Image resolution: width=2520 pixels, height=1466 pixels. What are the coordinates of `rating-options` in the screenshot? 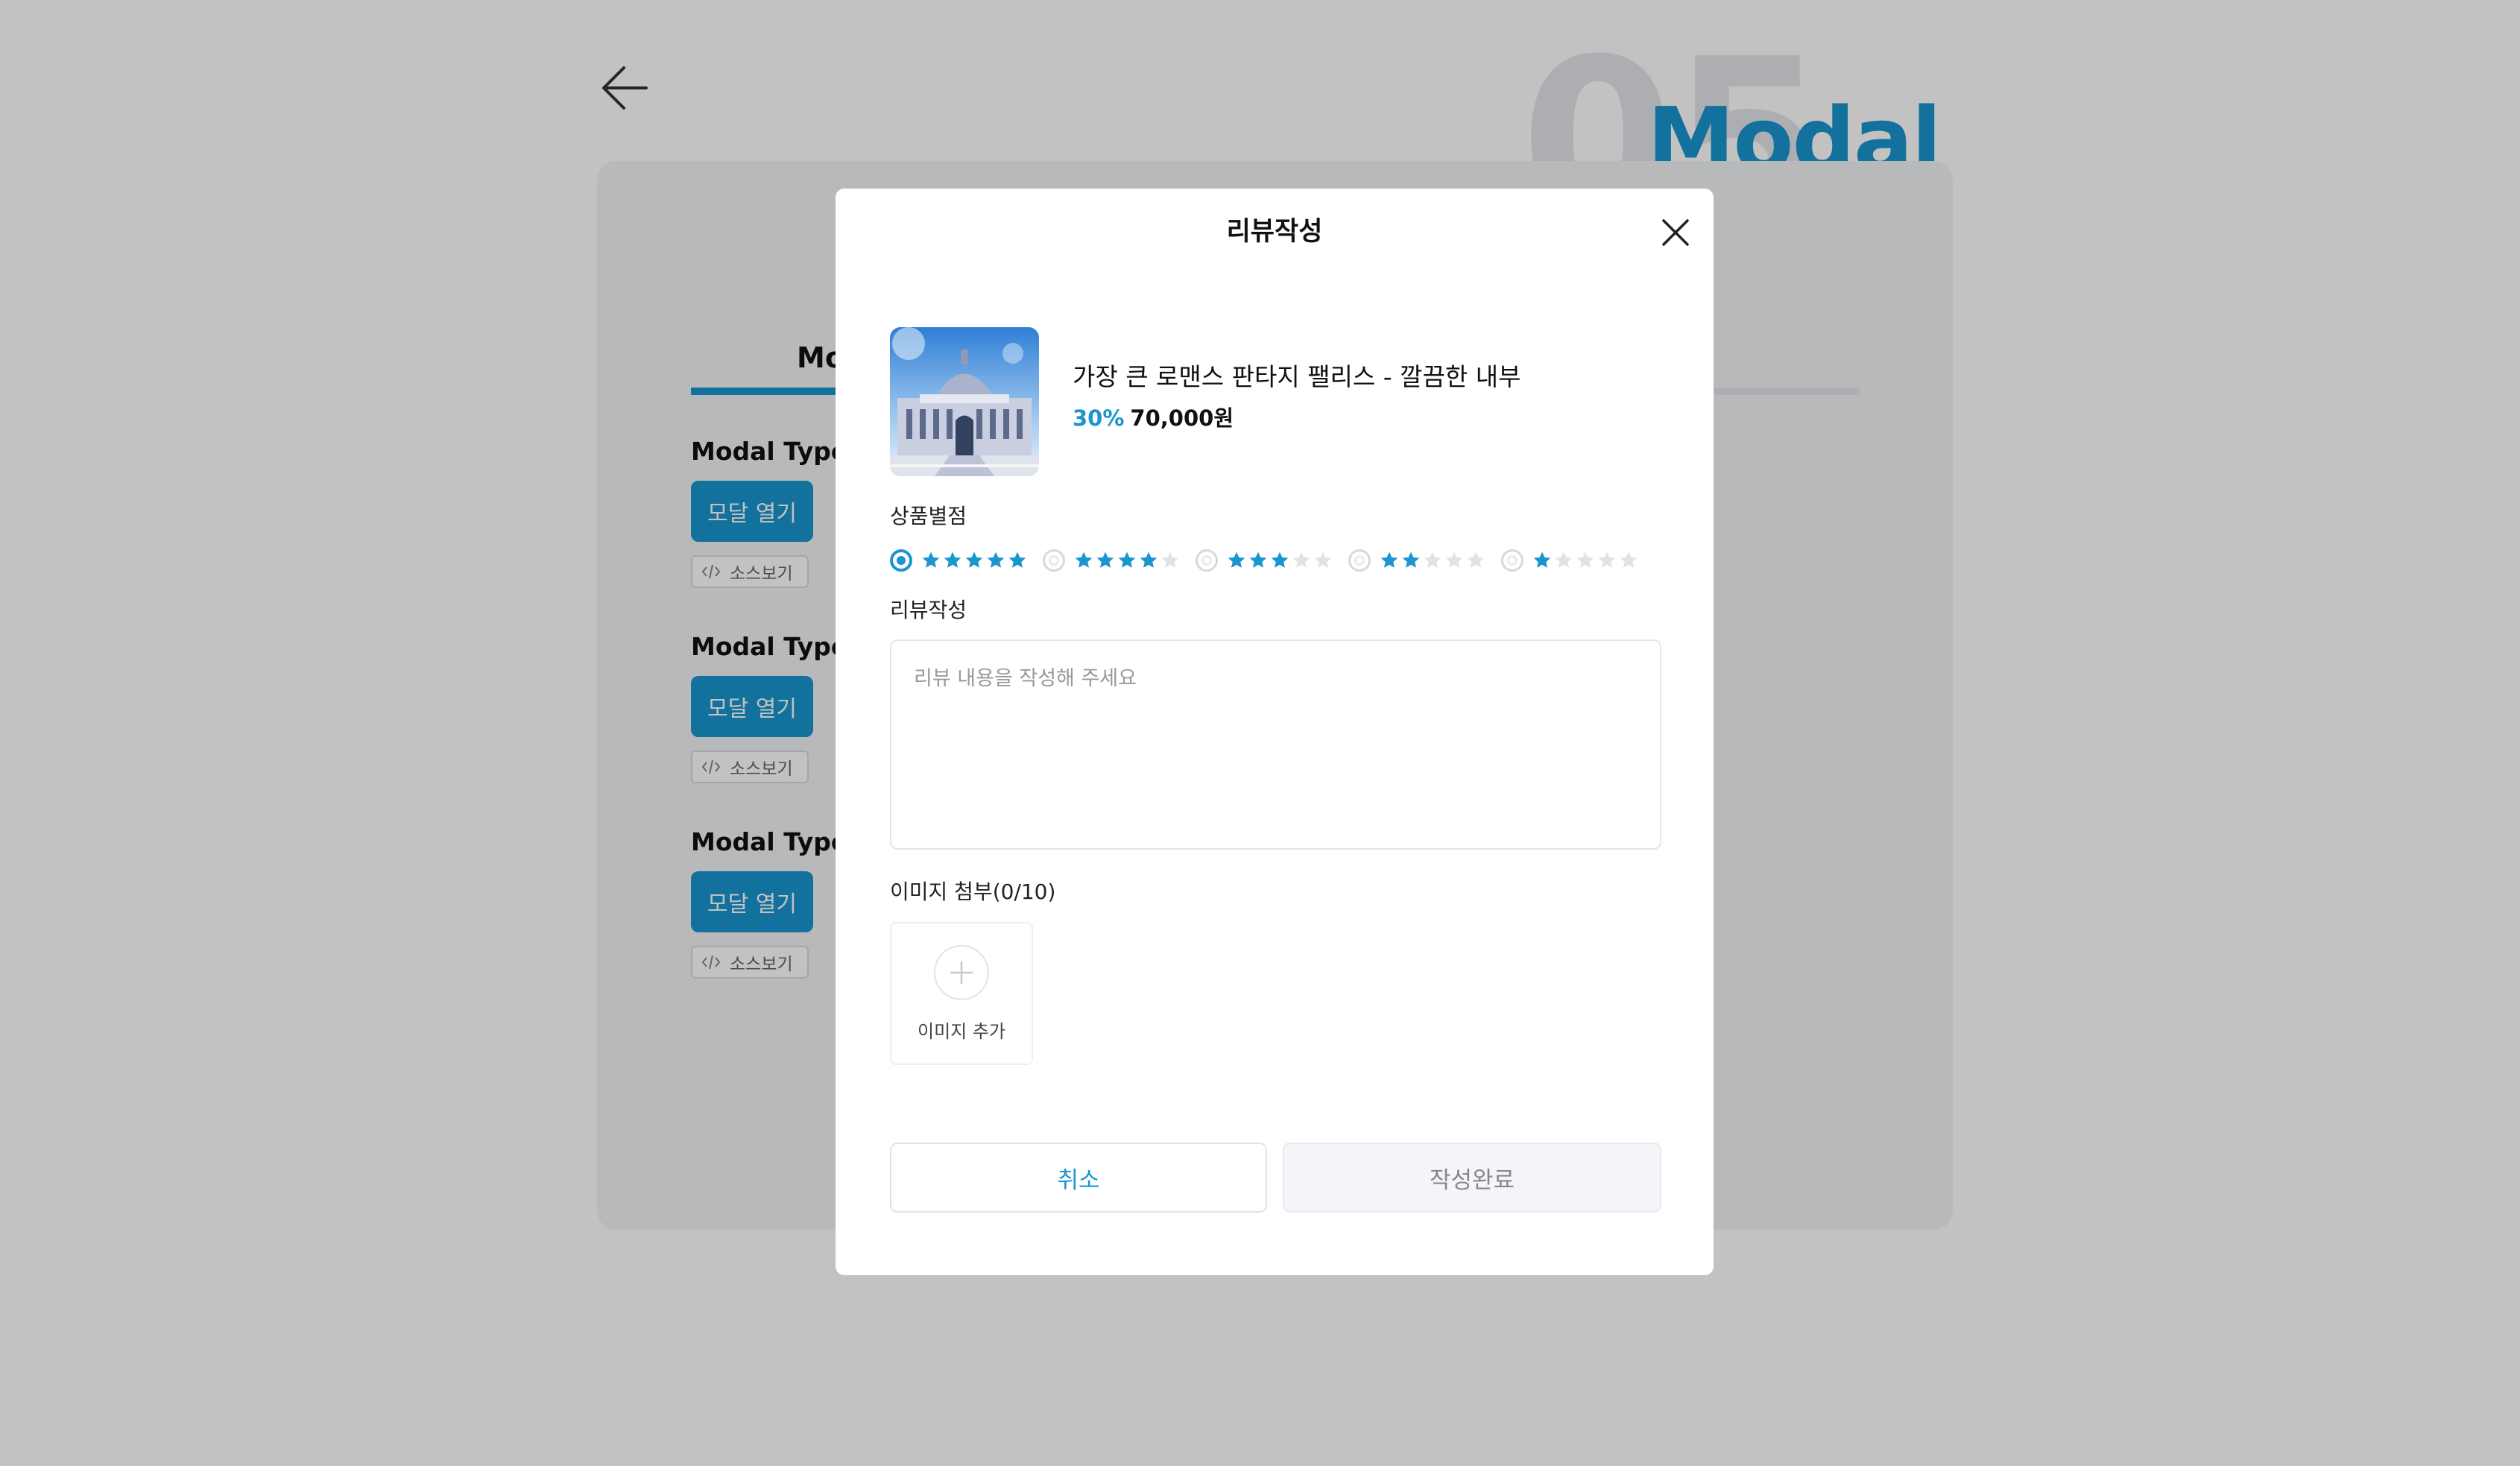 It's located at (1272, 560).